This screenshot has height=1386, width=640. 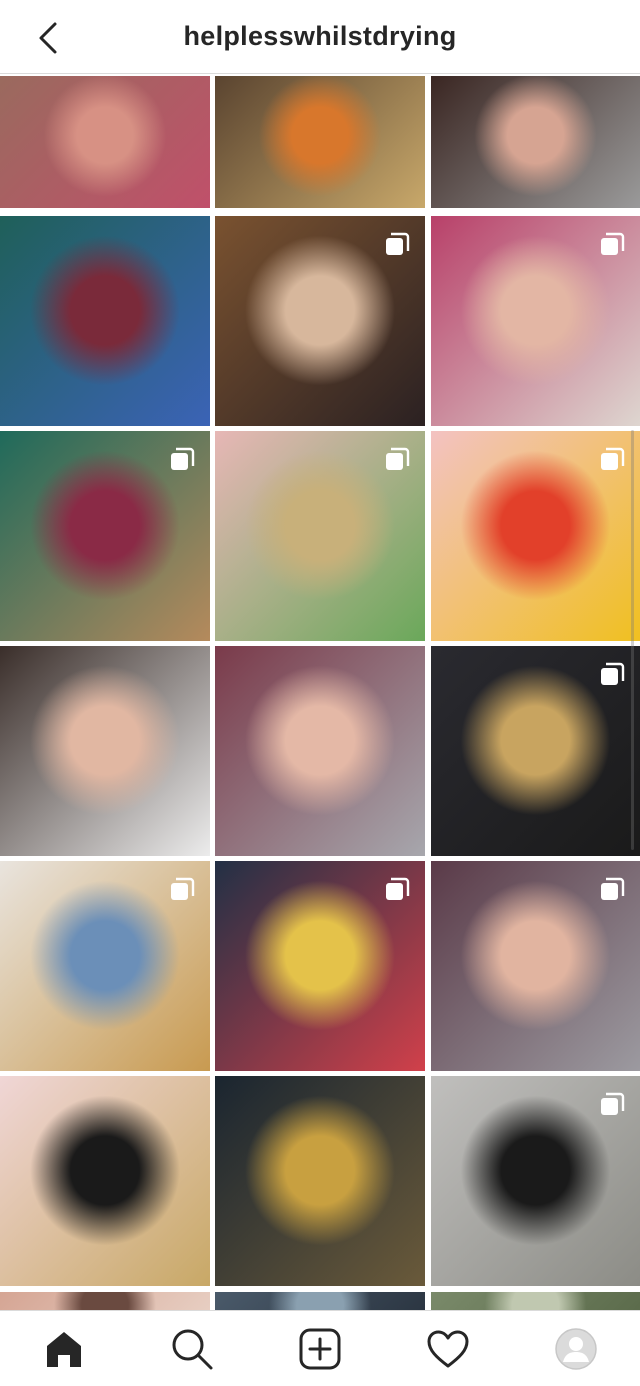 I want to click on nav-profile-button, so click(x=576, y=1349).